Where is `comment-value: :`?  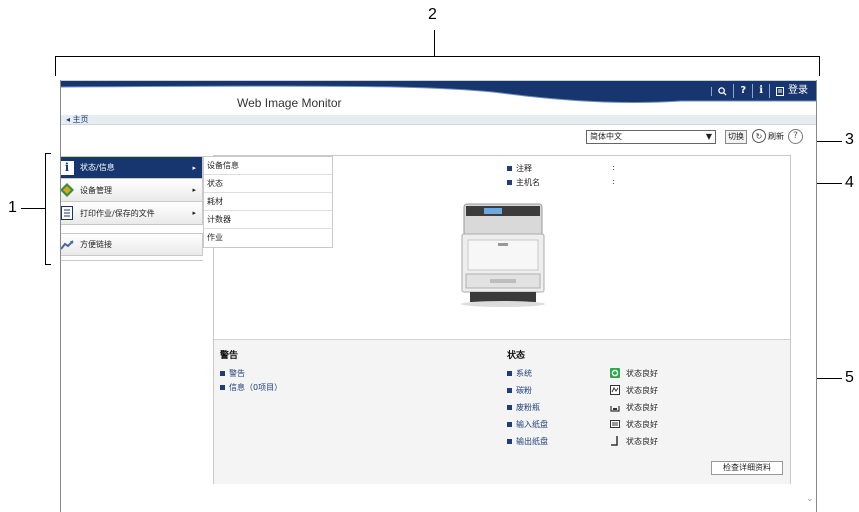 comment-value: : is located at coordinates (613, 167).